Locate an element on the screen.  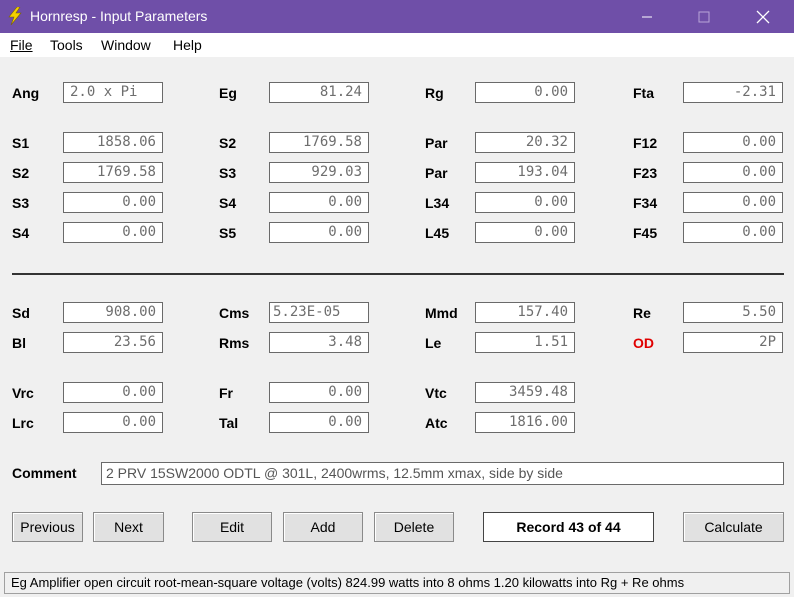
edit-button-label: Edit is located at coordinates (232, 527).